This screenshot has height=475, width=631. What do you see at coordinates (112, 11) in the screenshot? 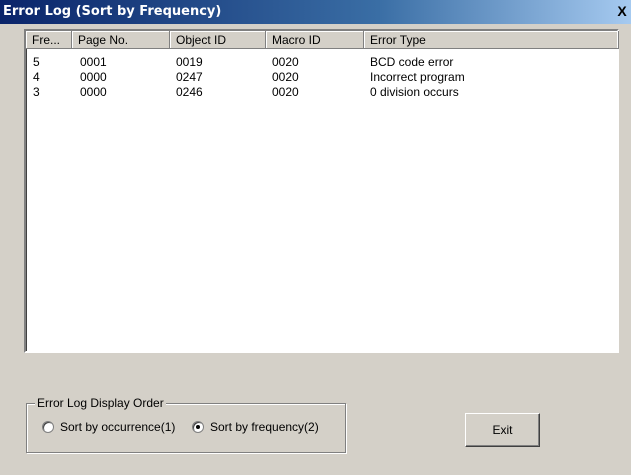
I see `window-title: Error Log (Sort by Frequency)` at bounding box center [112, 11].